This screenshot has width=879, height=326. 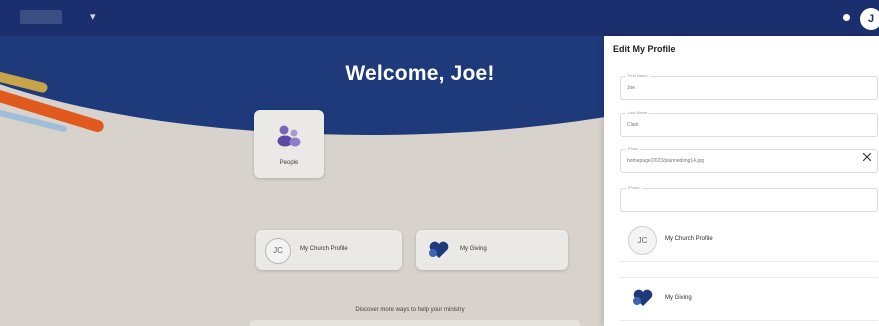 What do you see at coordinates (439, 18) in the screenshot?
I see `top-navigation-bar: ▾ J` at bounding box center [439, 18].